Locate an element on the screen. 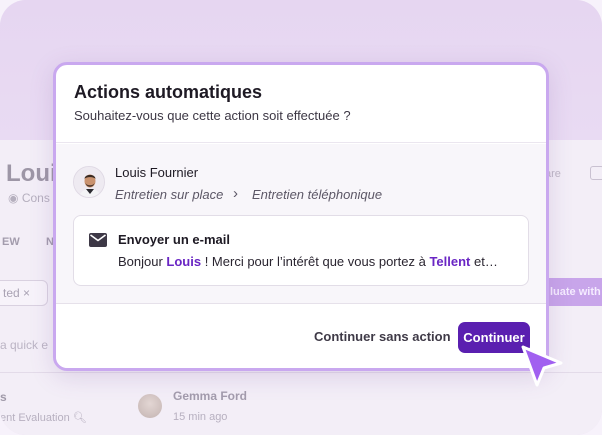 The width and height of the screenshot is (602, 435). background-tab-overview: EW is located at coordinates (11, 242).